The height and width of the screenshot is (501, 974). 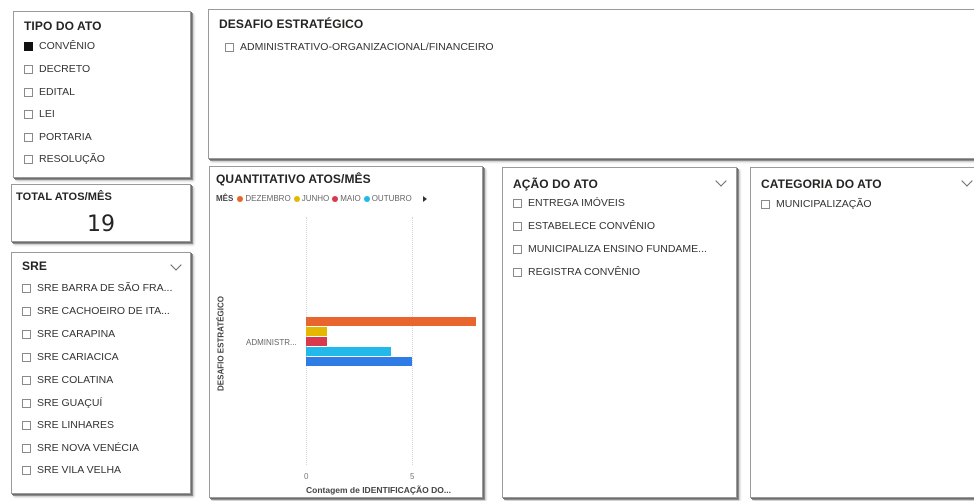 I want to click on slicer-item-label: SRE VILA VELHA, so click(x=79, y=470).